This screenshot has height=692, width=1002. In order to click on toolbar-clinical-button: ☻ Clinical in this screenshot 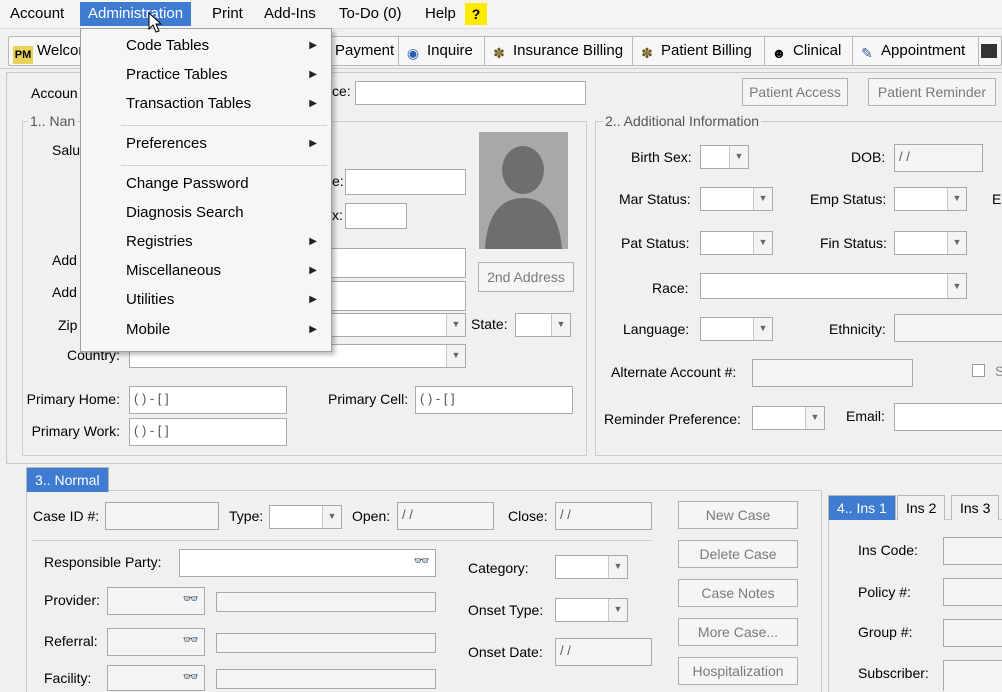, I will do `click(810, 51)`.